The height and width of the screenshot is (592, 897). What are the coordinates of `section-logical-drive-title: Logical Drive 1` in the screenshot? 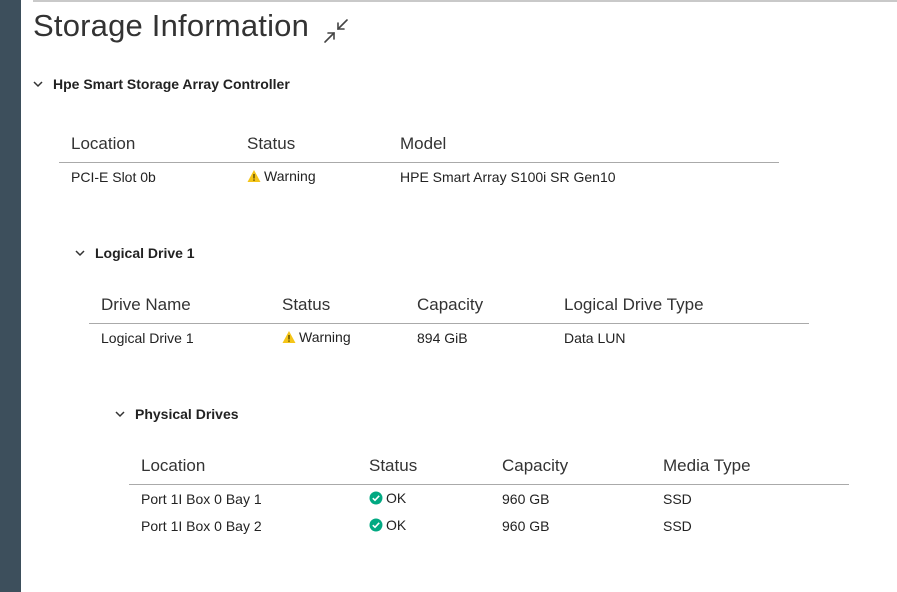 It's located at (145, 253).